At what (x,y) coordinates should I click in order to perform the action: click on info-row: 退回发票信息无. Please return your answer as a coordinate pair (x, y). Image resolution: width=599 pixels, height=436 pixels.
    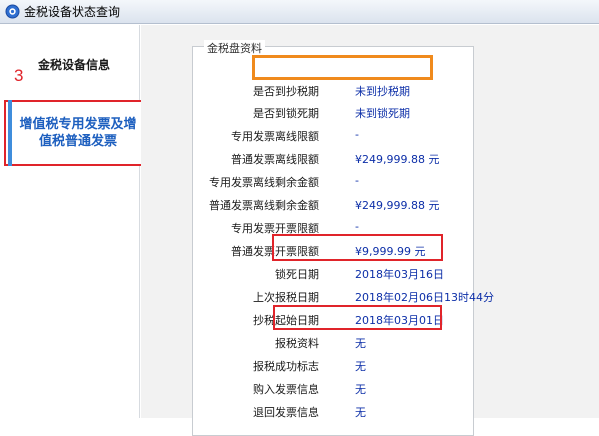
    Looking at the image, I should click on (334, 411).